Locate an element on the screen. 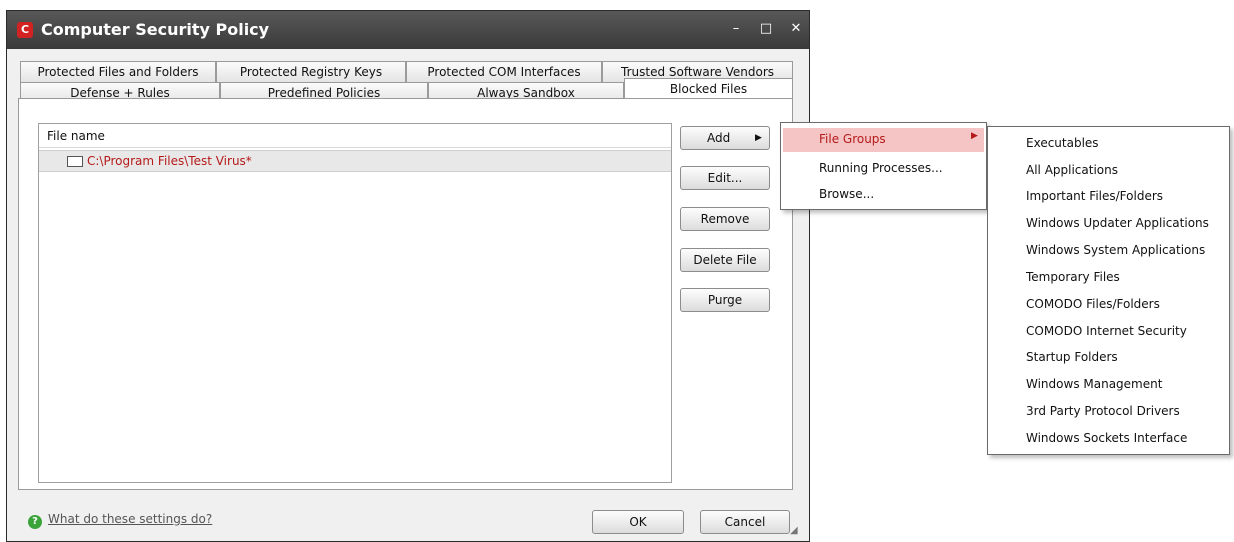  comodo-logo-icon: C is located at coordinates (25, 30).